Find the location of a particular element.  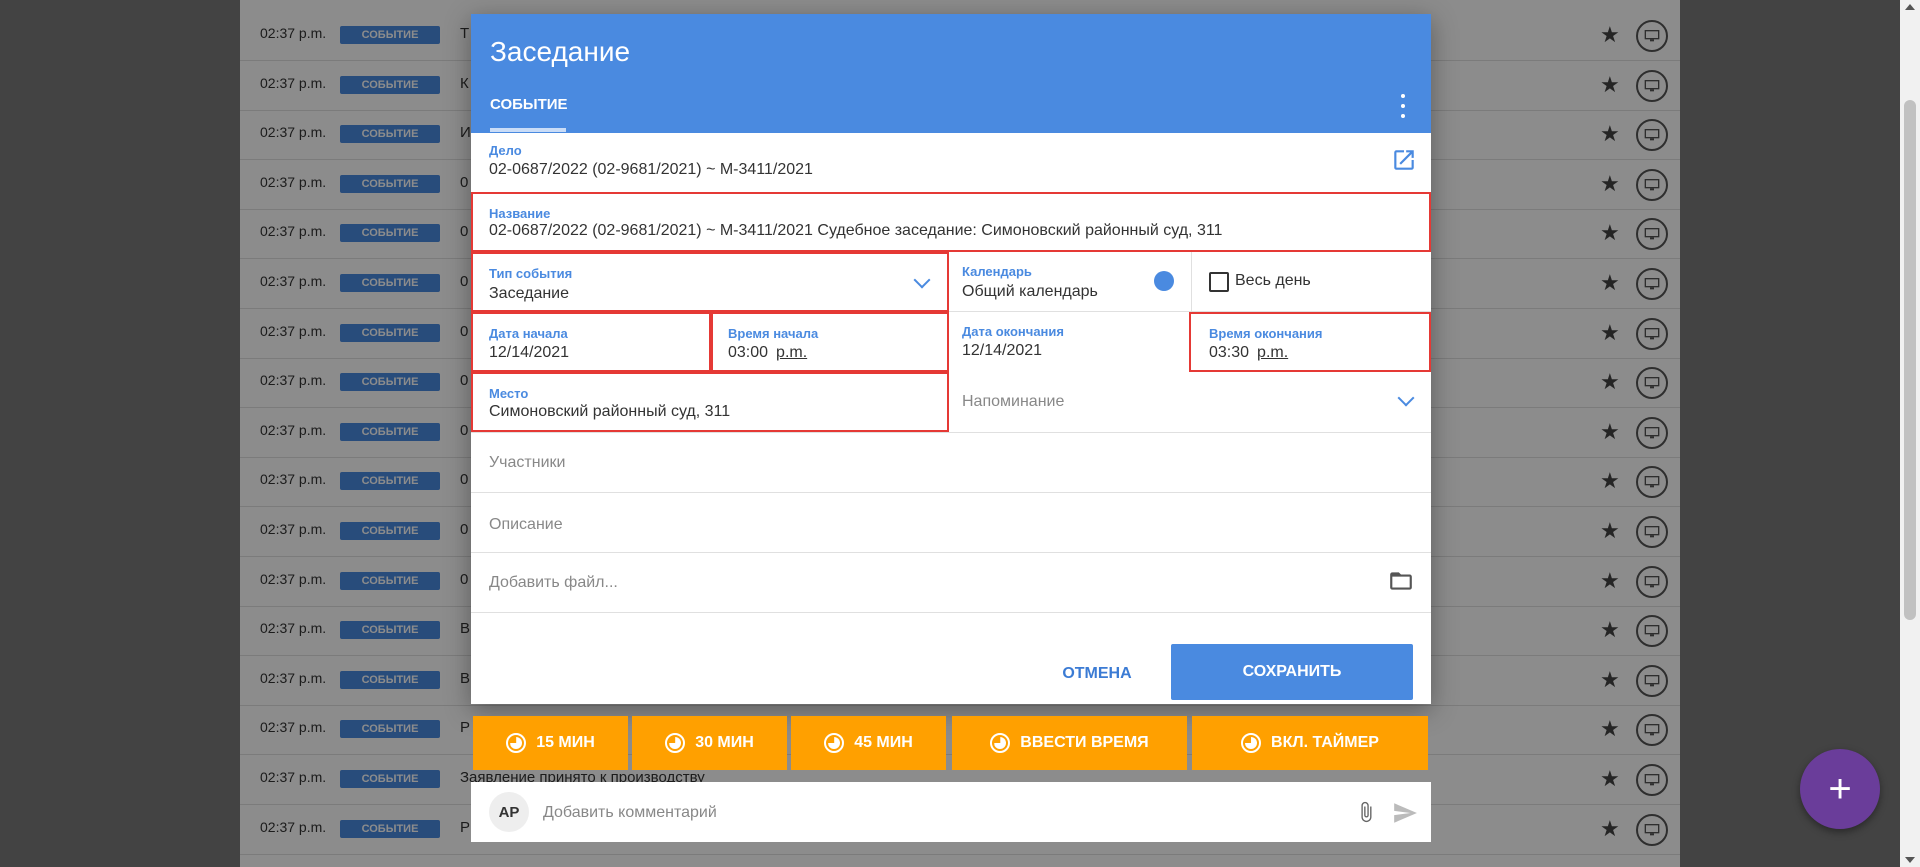

reminder-placeholder: Напоминание is located at coordinates (1013, 401).